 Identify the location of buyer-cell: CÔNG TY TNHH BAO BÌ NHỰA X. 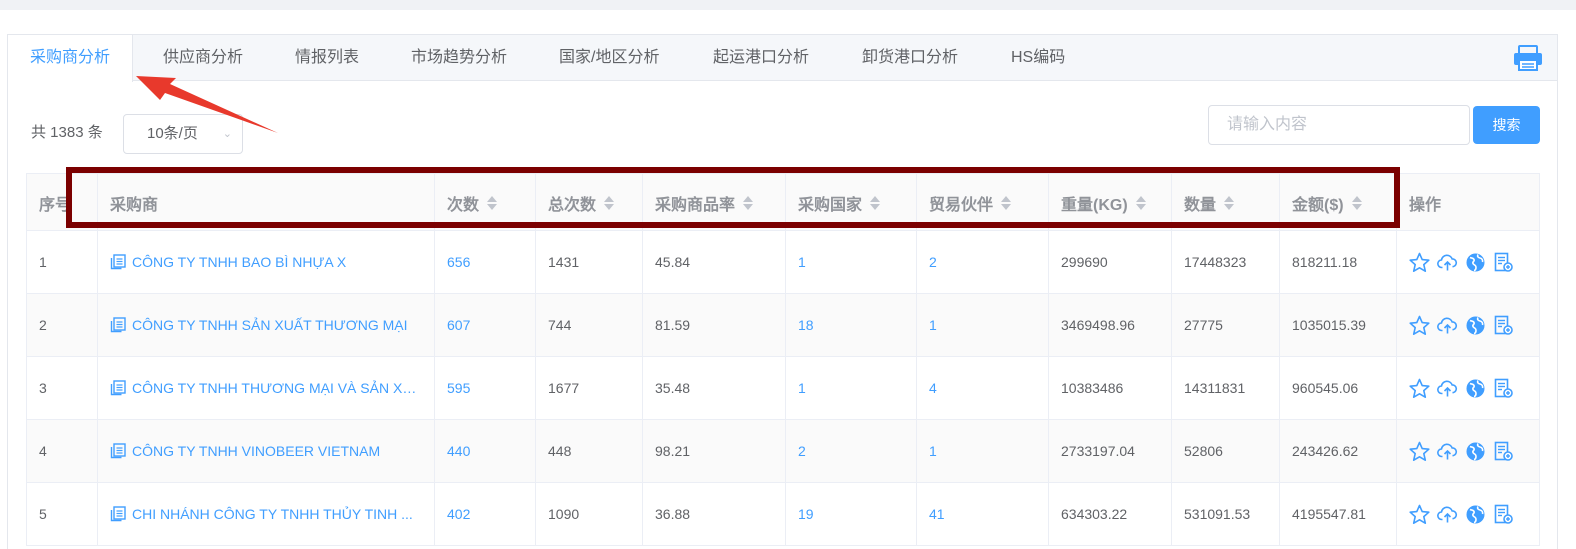
(266, 262).